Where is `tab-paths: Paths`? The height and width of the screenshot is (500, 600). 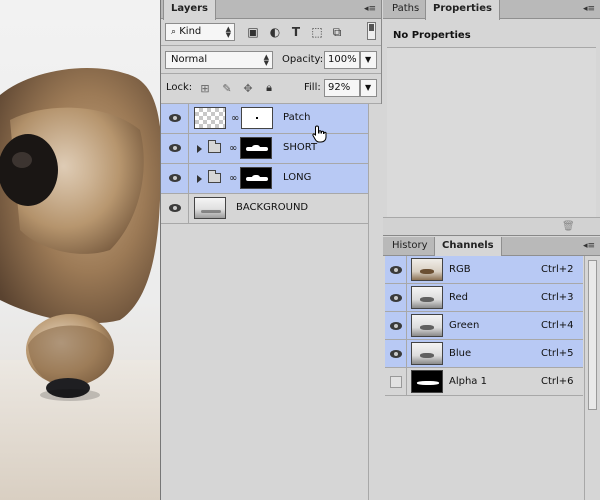
tab-paths: Paths is located at coordinates (406, 9).